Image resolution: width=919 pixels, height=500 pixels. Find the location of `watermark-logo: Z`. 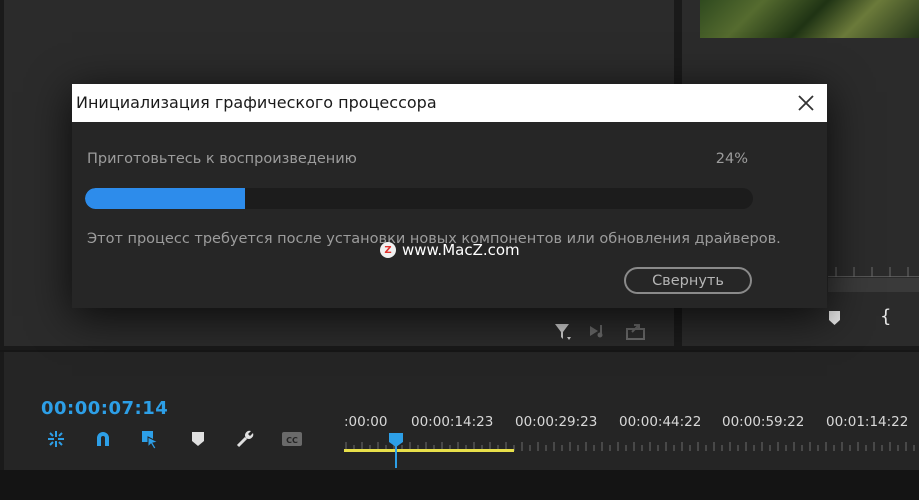

watermark-logo: Z is located at coordinates (388, 250).